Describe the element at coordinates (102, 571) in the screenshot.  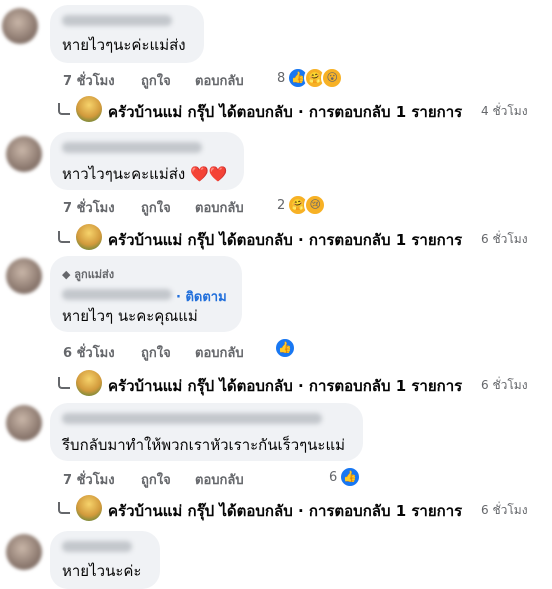
I see `comment-text: หายไวนะค่ะ` at that location.